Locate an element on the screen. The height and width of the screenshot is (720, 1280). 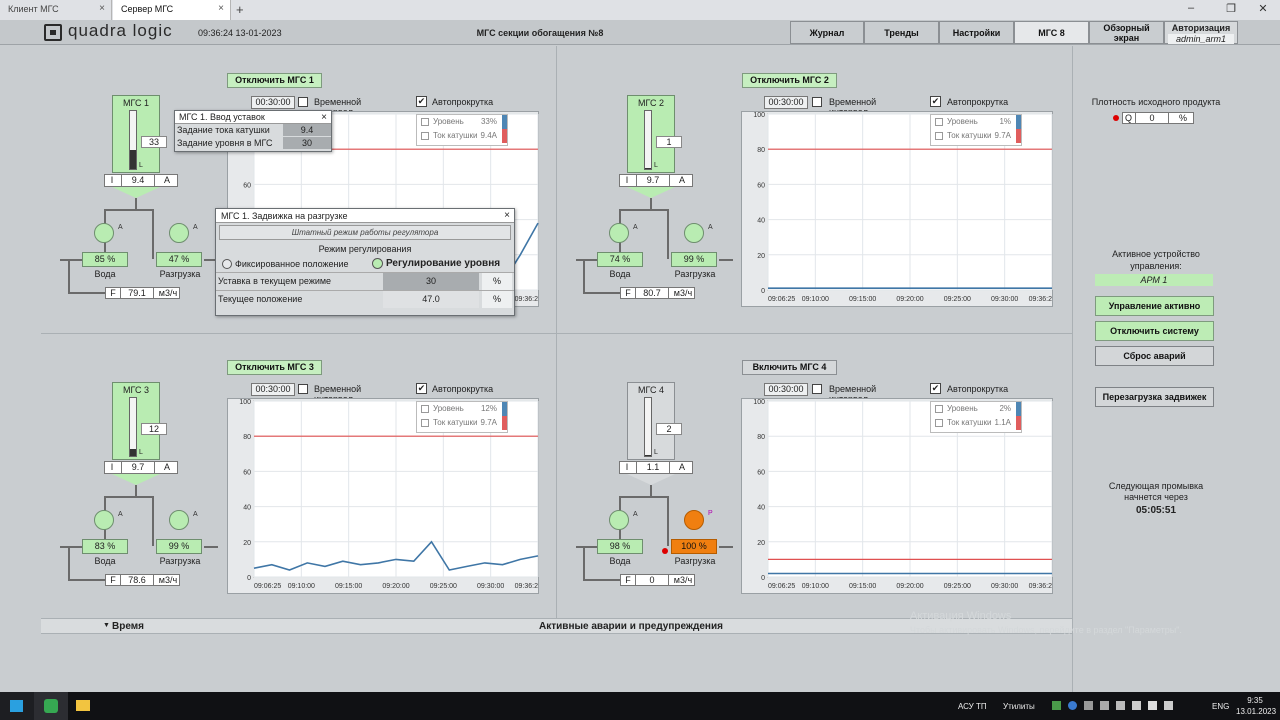
control-active-button: Управление активно is located at coordinates (1154, 306).